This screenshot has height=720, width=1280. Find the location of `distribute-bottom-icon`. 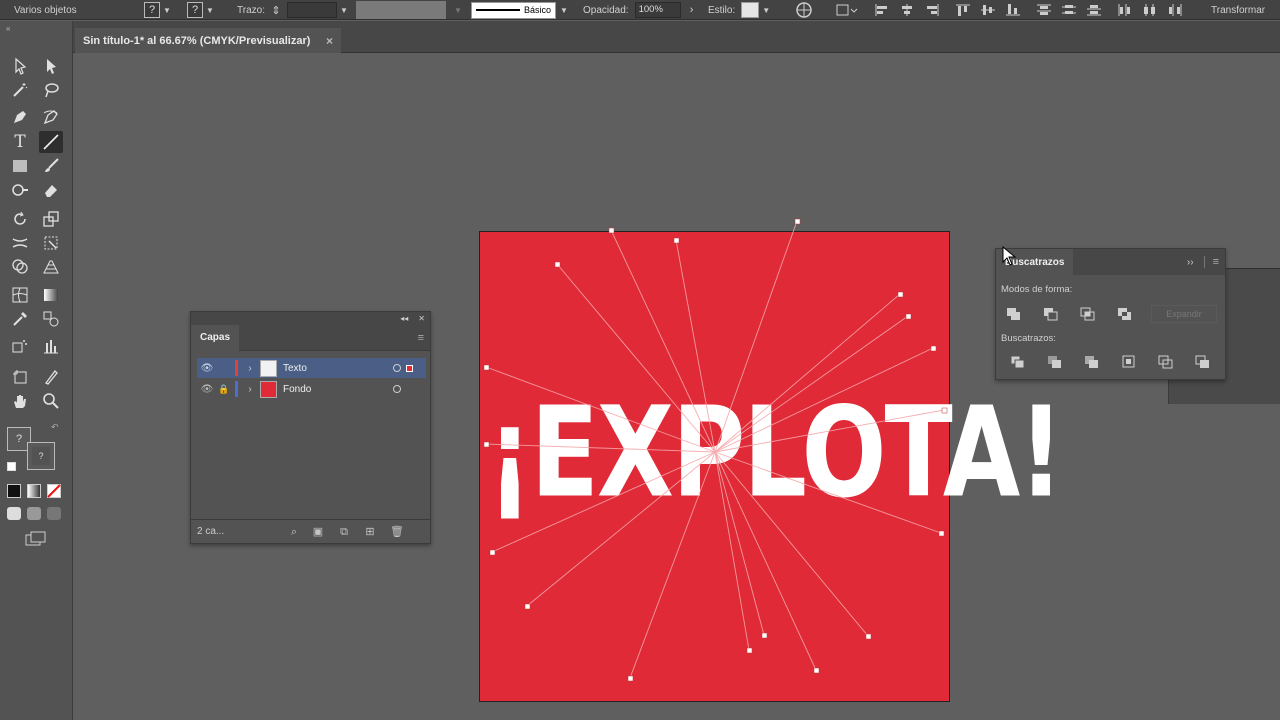

distribute-bottom-icon is located at coordinates (1094, 10).